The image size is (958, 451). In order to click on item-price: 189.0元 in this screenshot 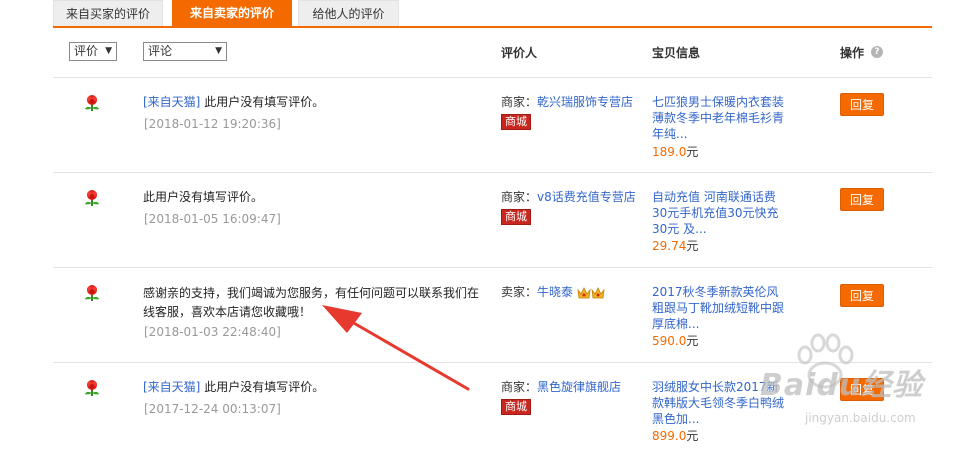, I will do `click(675, 151)`.